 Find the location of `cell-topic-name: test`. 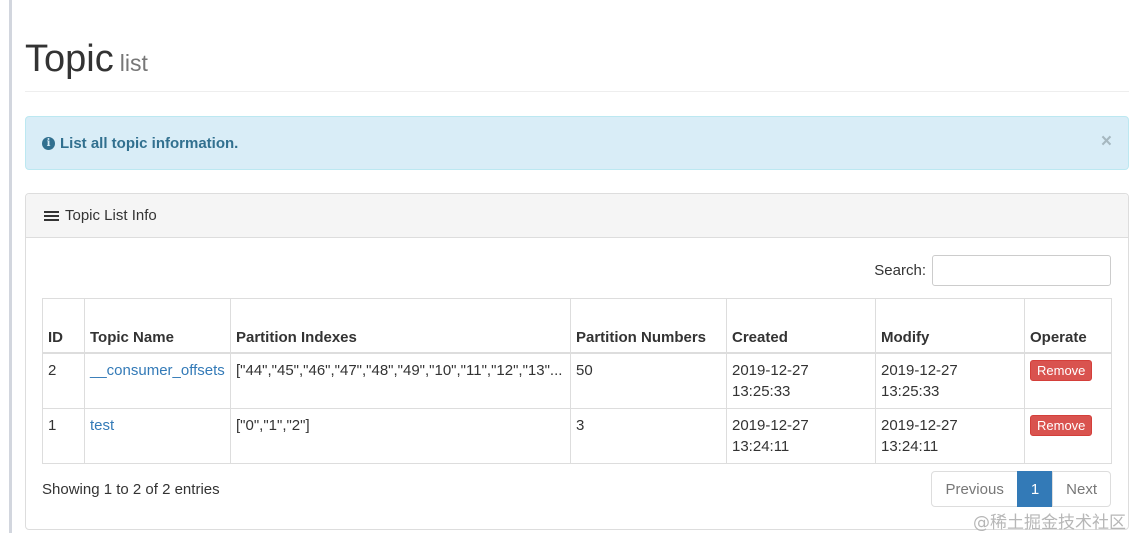

cell-topic-name: test is located at coordinates (157, 435).